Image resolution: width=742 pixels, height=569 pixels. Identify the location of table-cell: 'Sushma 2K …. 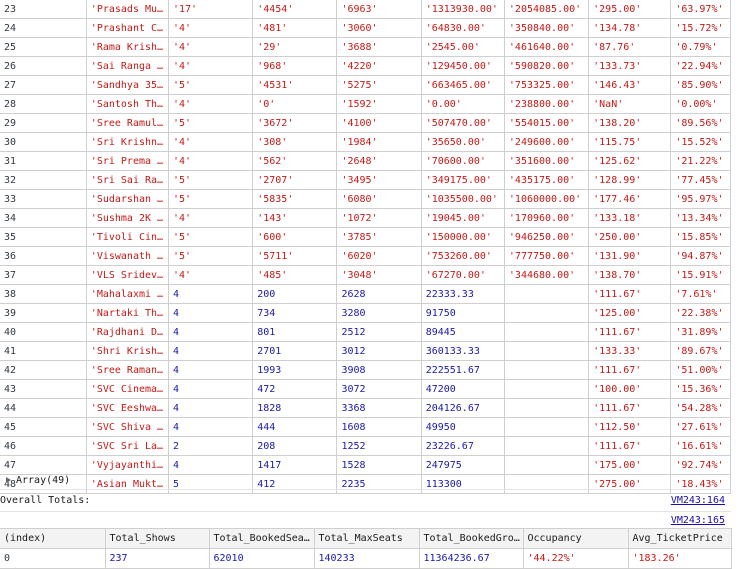
(127, 218).